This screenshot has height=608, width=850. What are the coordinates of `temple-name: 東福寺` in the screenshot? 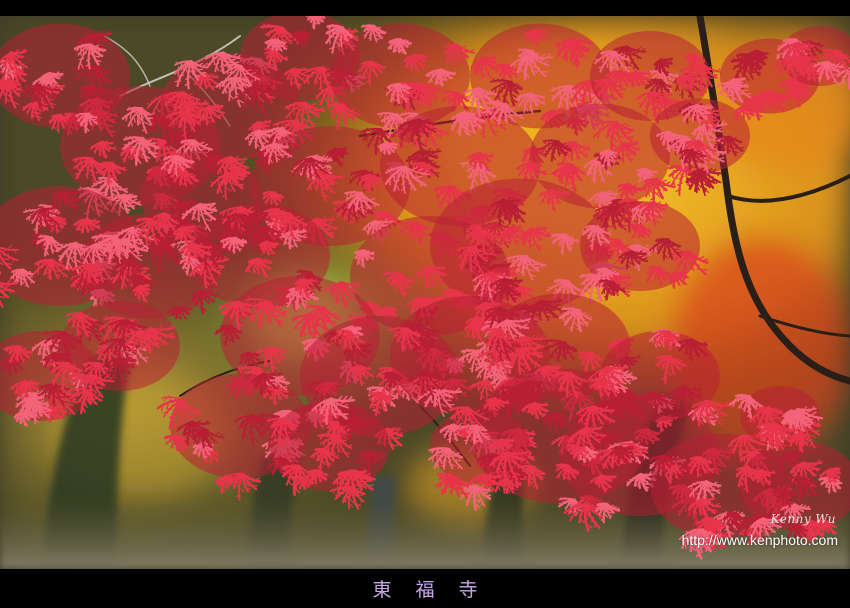 It's located at (437, 590).